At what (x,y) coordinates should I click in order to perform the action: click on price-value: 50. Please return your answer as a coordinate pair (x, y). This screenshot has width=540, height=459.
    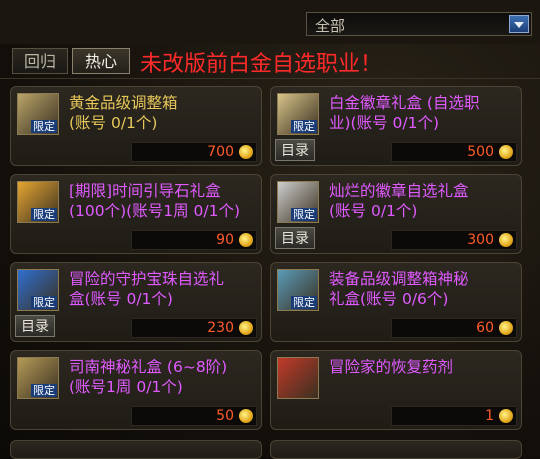
    Looking at the image, I should click on (225, 416).